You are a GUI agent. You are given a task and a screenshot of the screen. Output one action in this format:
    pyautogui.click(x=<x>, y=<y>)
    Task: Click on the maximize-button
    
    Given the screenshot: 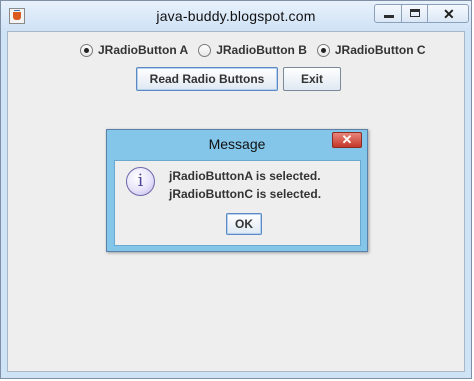 What is the action you would take?
    pyautogui.click(x=414, y=13)
    